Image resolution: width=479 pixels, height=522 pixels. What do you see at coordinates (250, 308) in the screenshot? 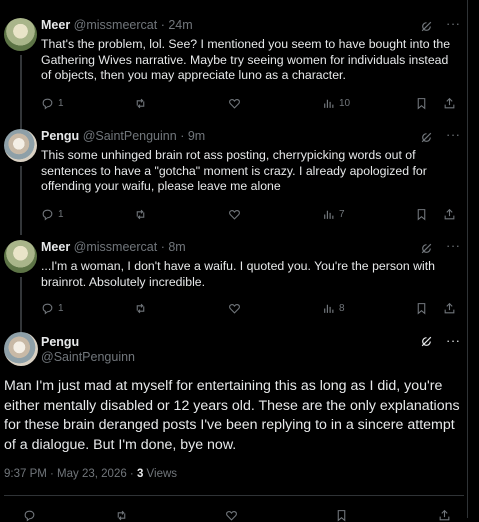
I see `action-bar: 1 8` at bounding box center [250, 308].